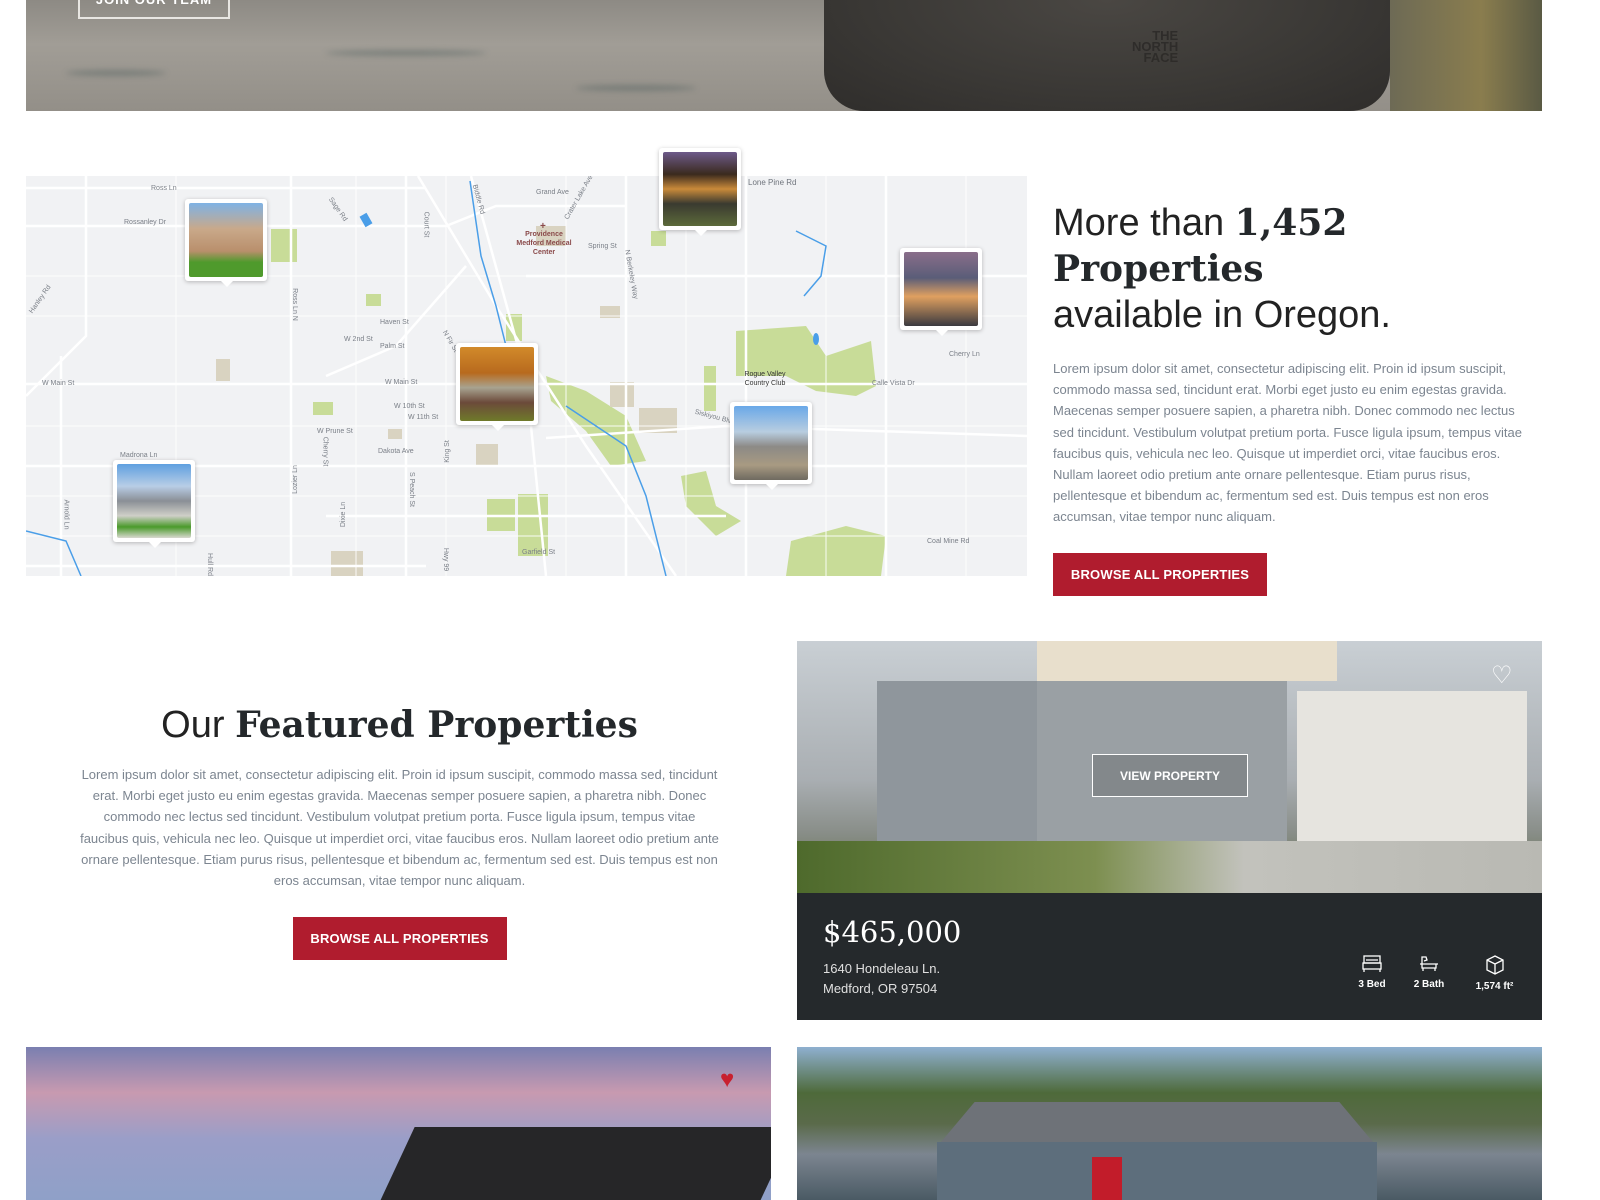 This screenshot has height=1200, width=1600. I want to click on map-label: Lozier Ln, so click(295, 479).